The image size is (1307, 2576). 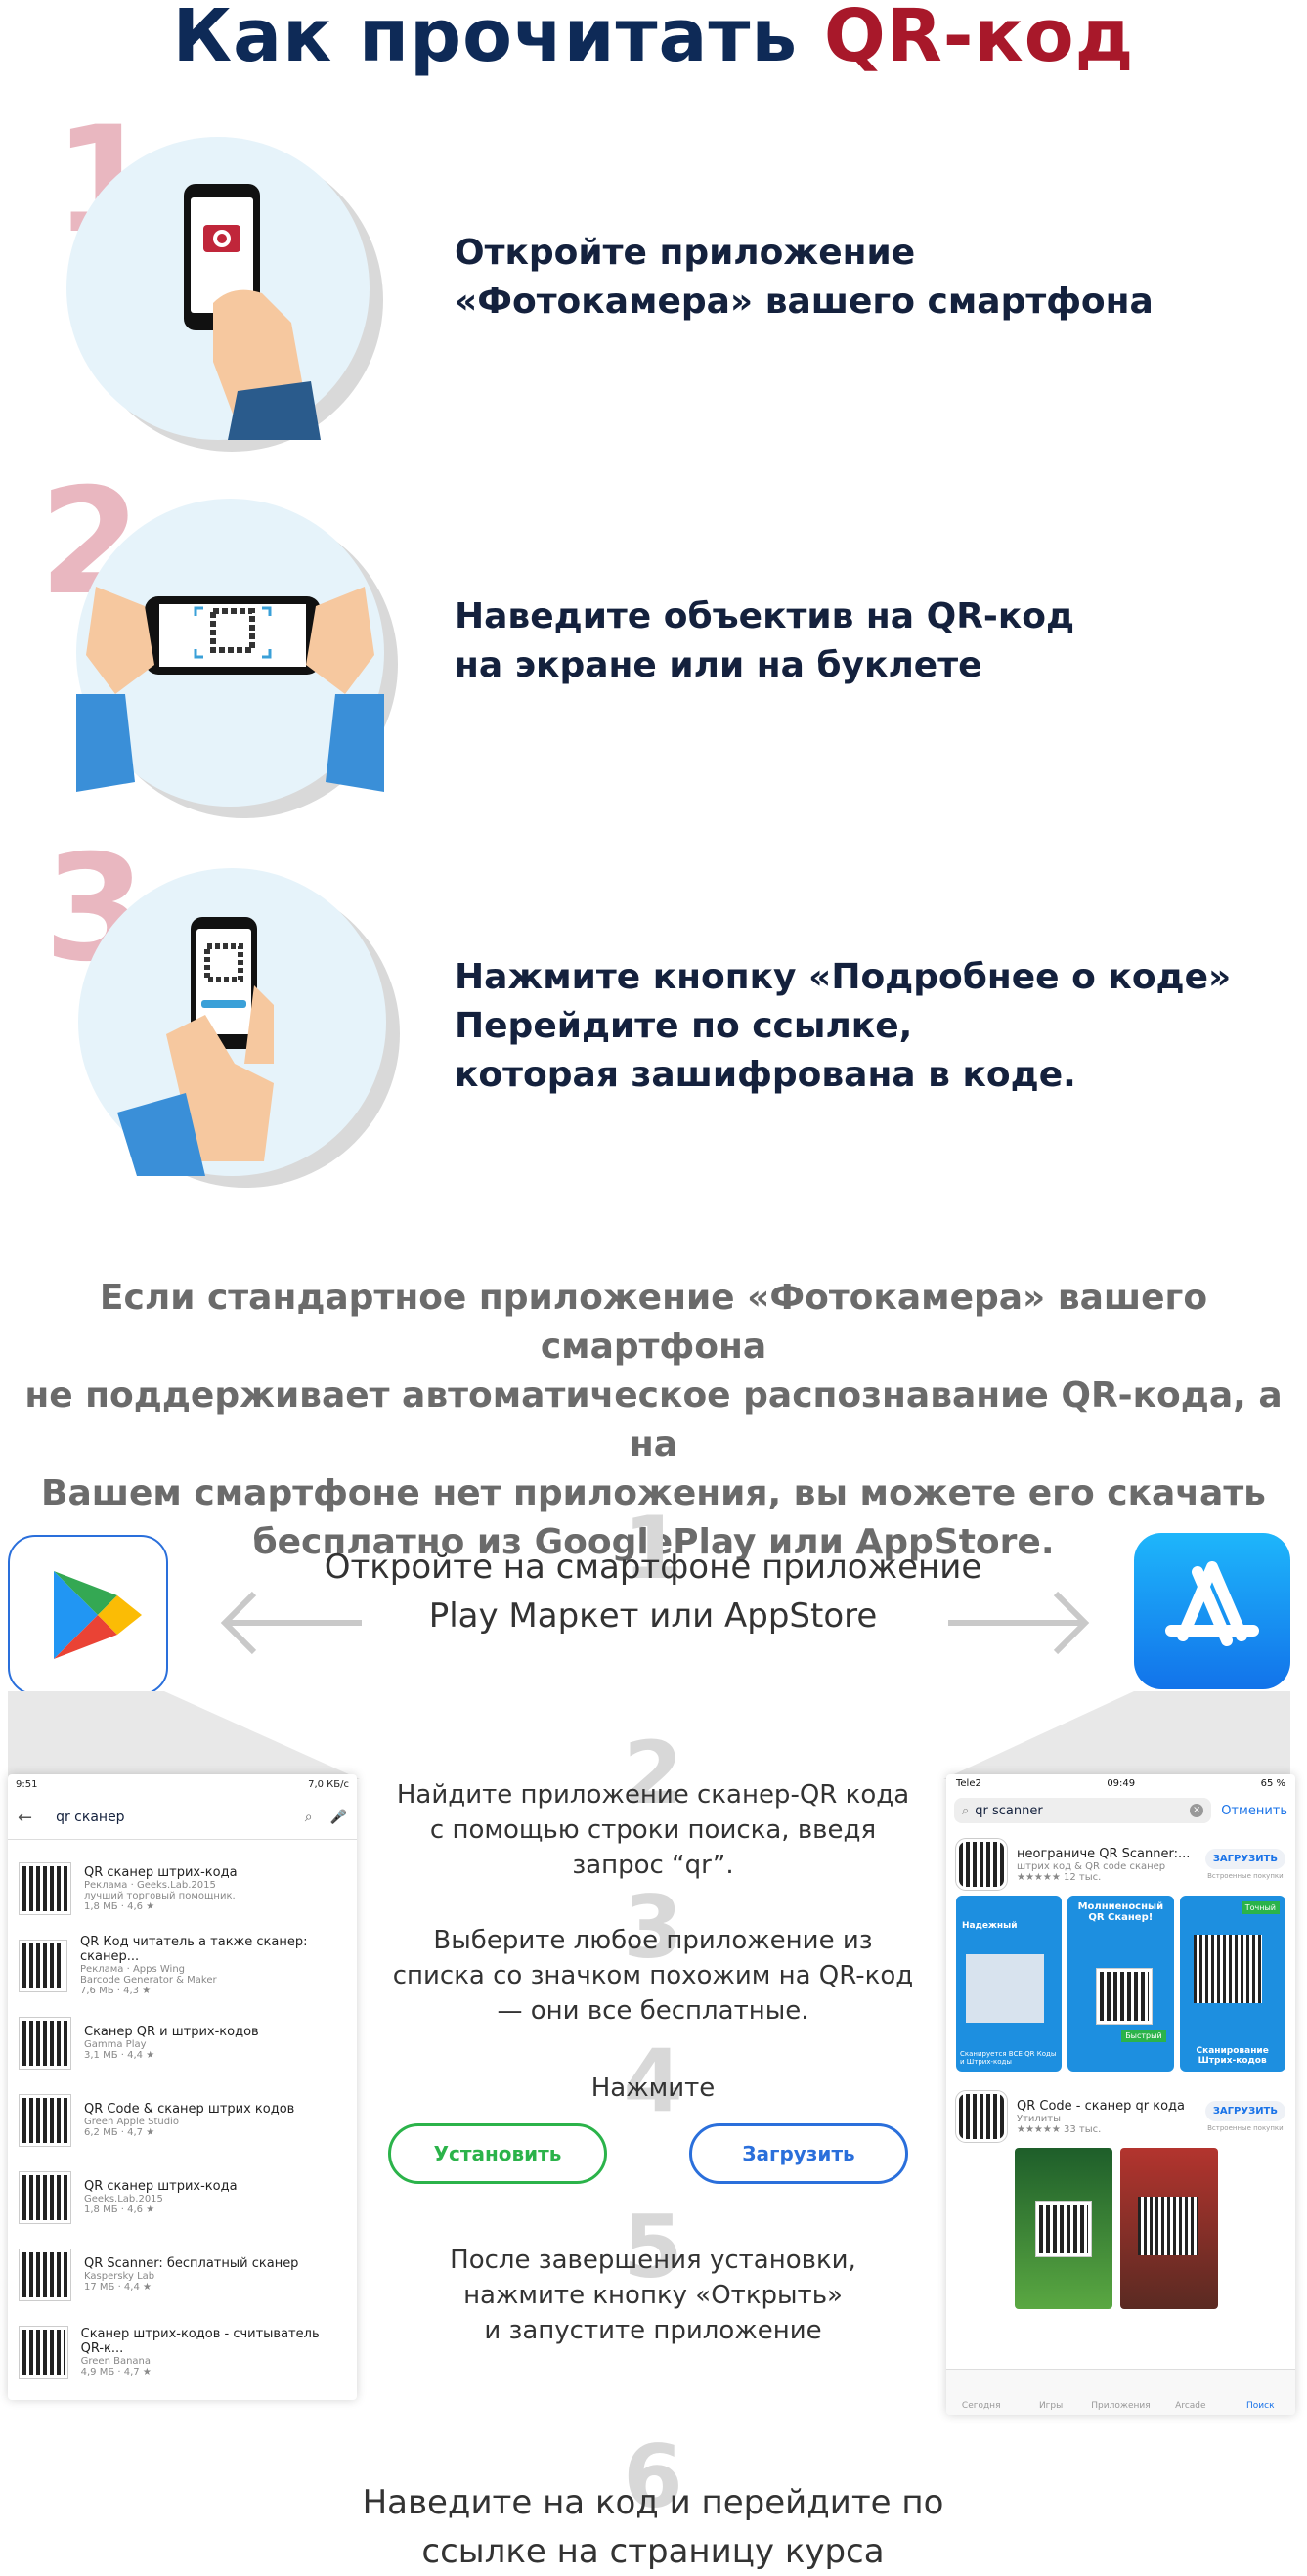 What do you see at coordinates (115, 2044) in the screenshot?
I see `android-item-dev: Gamma Play` at bounding box center [115, 2044].